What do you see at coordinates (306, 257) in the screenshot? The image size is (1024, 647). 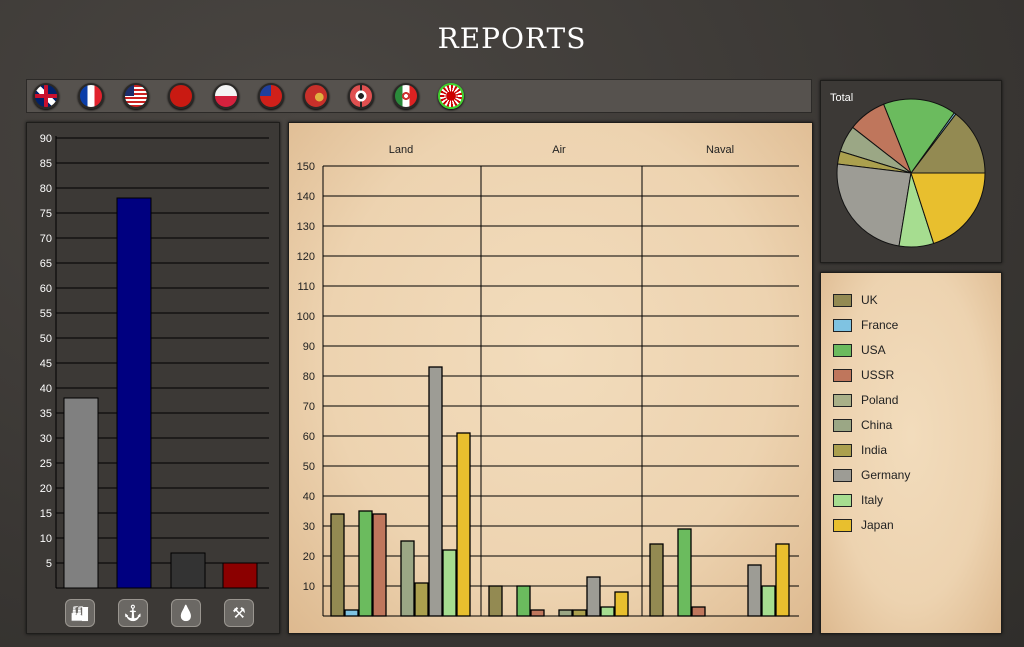 I see `y-tick-label: 120` at bounding box center [306, 257].